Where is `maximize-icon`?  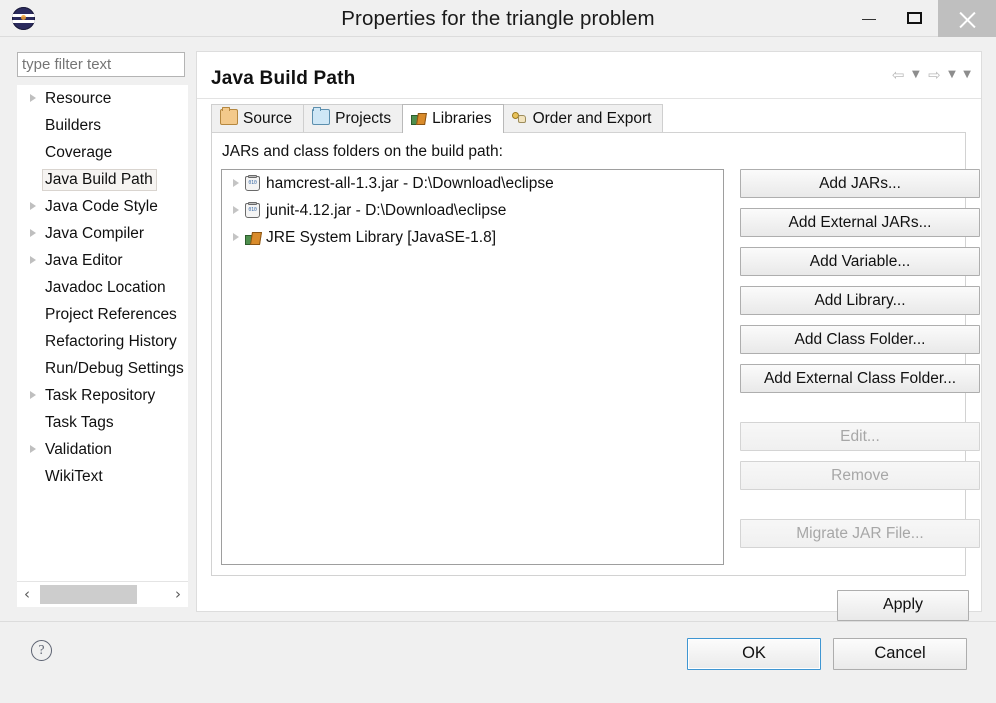
maximize-icon is located at coordinates (914, 17).